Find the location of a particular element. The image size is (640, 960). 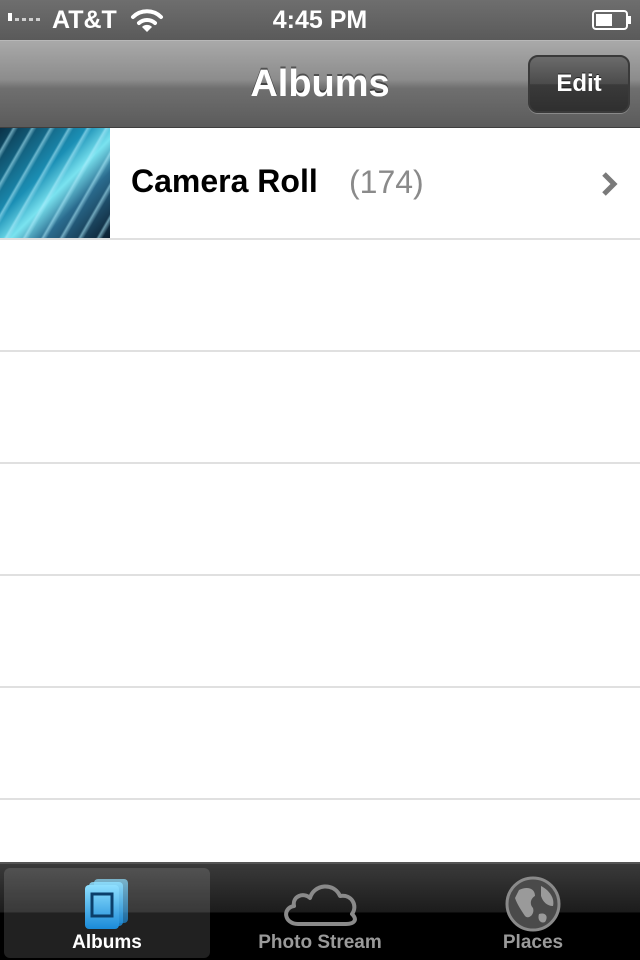

cloud-icon is located at coordinates (320, 905).